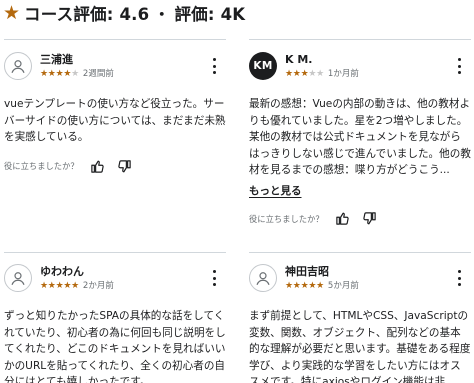 Image resolution: width=474 pixels, height=383 pixels. I want to click on review-header: ゆわわん ★★★★★ 2か月前, so click(115, 279).